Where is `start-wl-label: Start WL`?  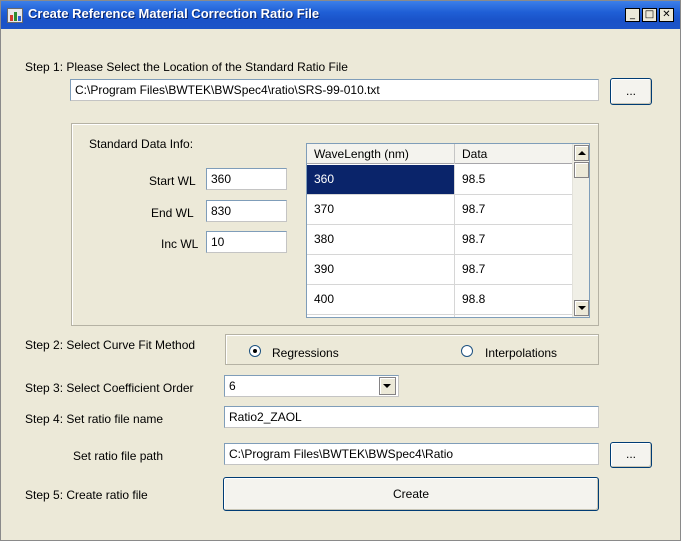
start-wl-label: Start WL is located at coordinates (172, 181).